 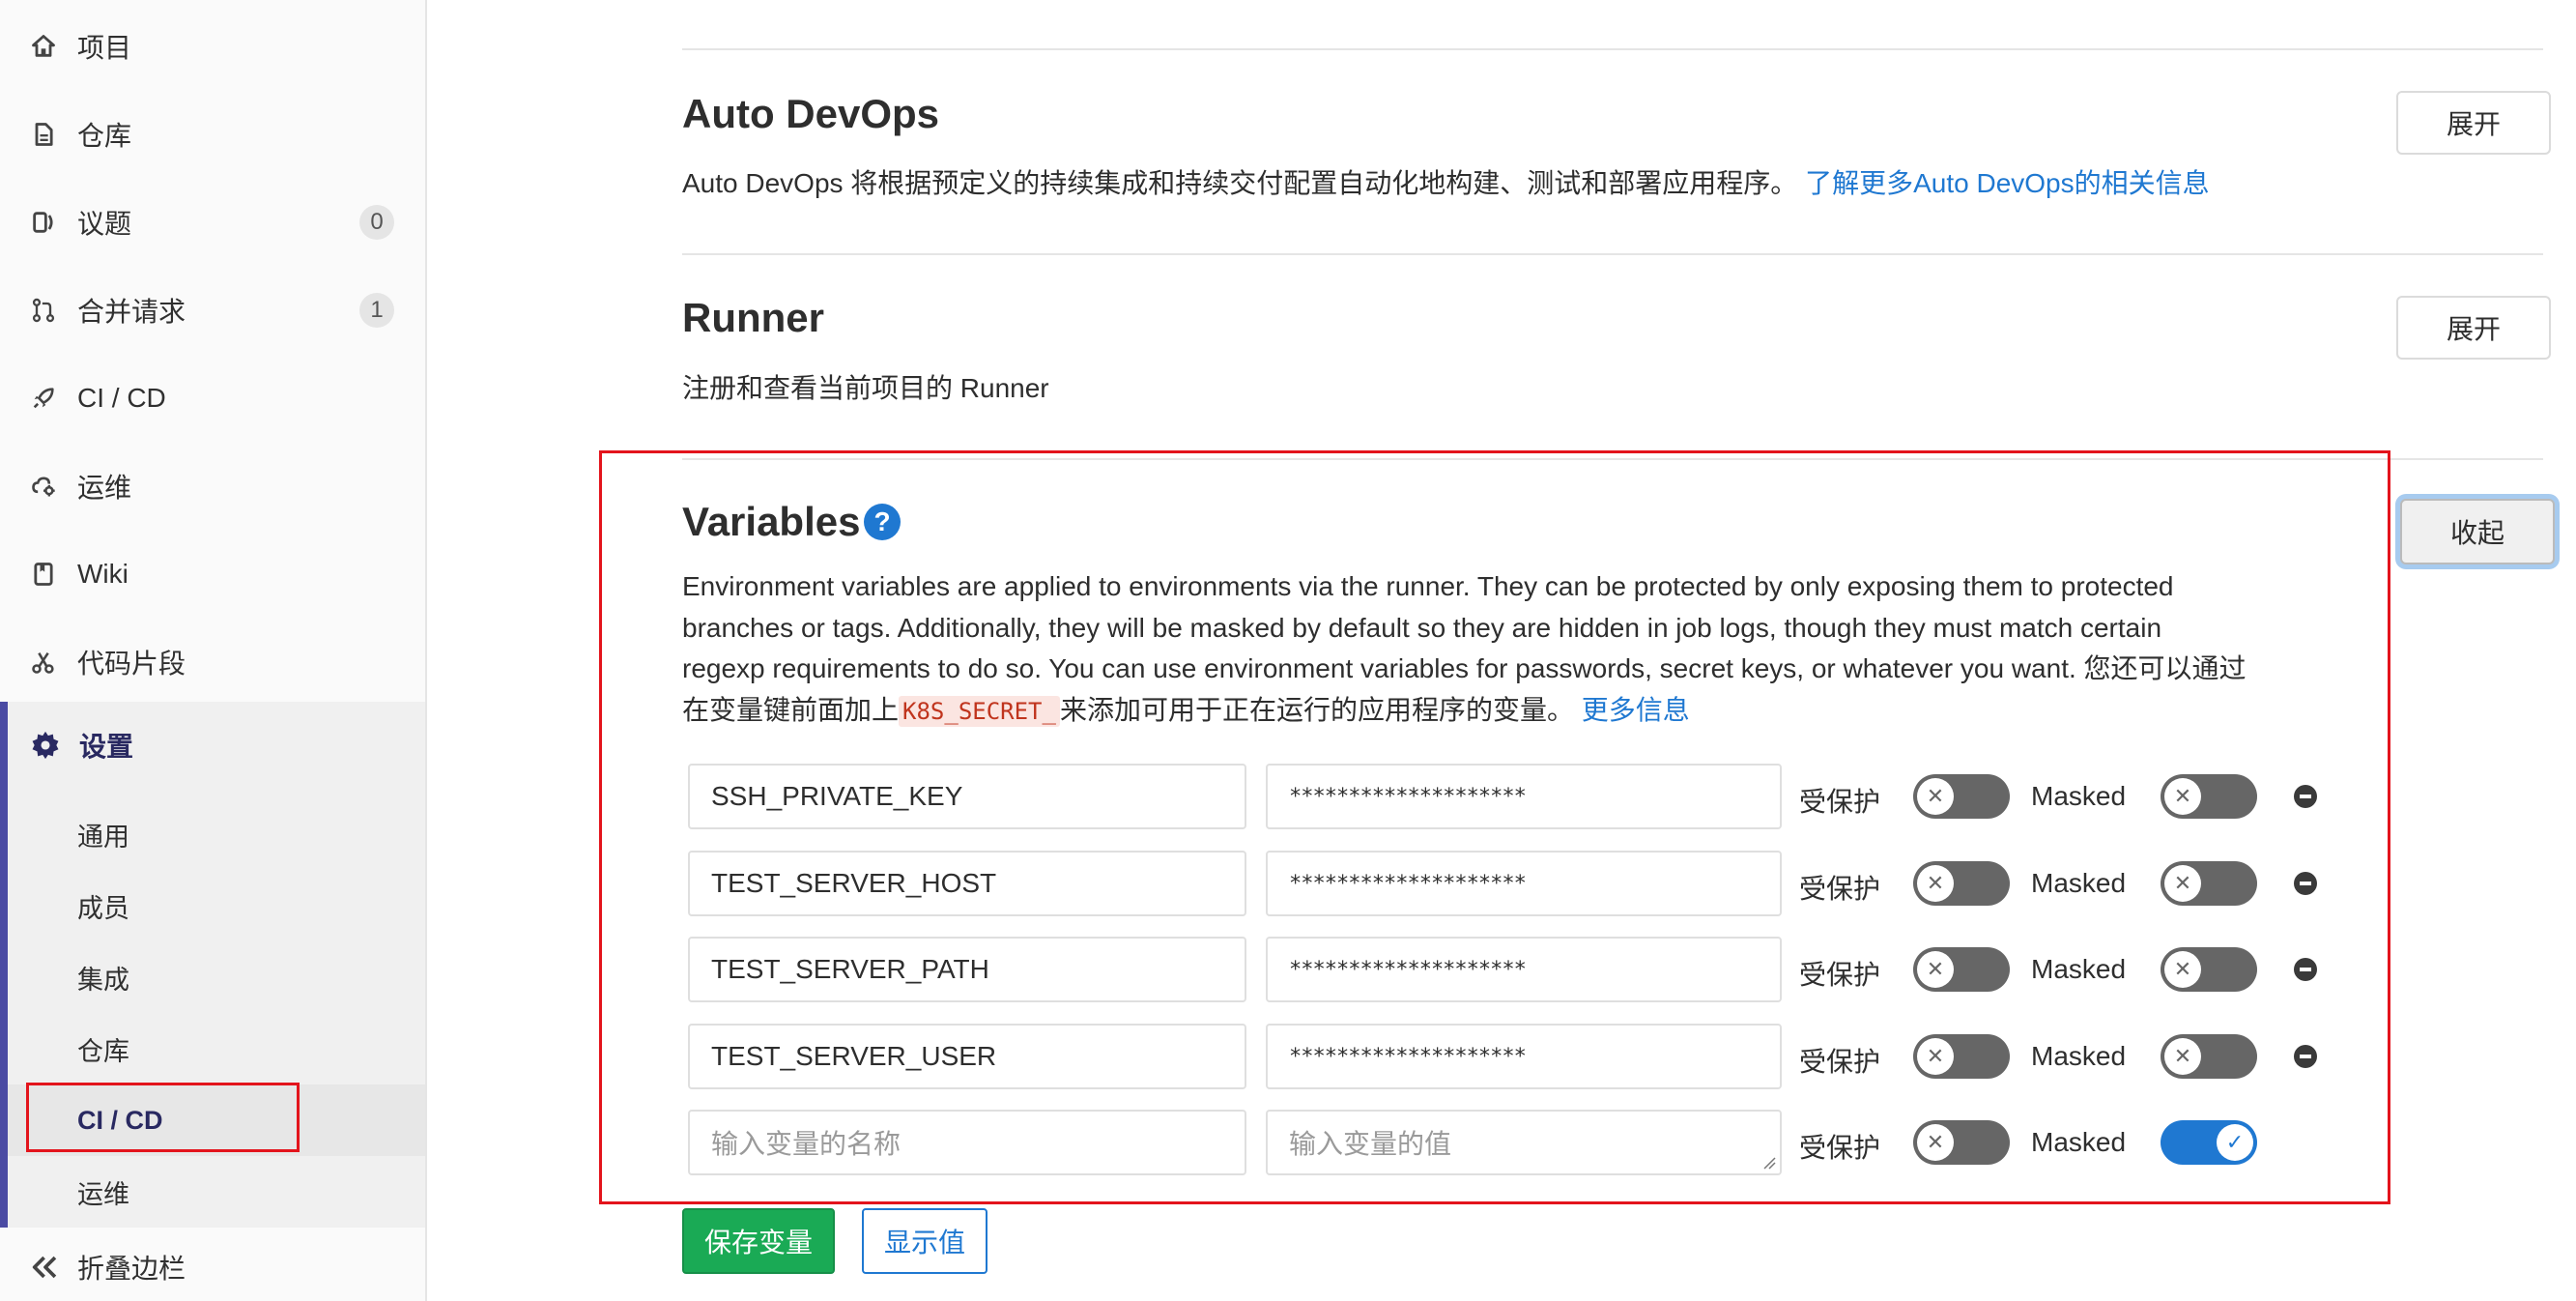 I want to click on sidebar-item-label: 运维, so click(x=105, y=488).